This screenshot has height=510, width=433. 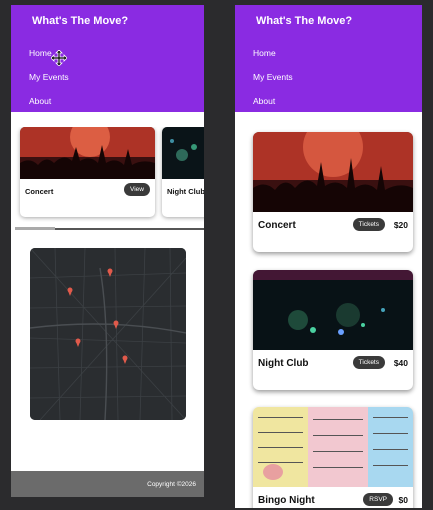 I want to click on event-card-night-club: Night Club, so click(x=183, y=172).